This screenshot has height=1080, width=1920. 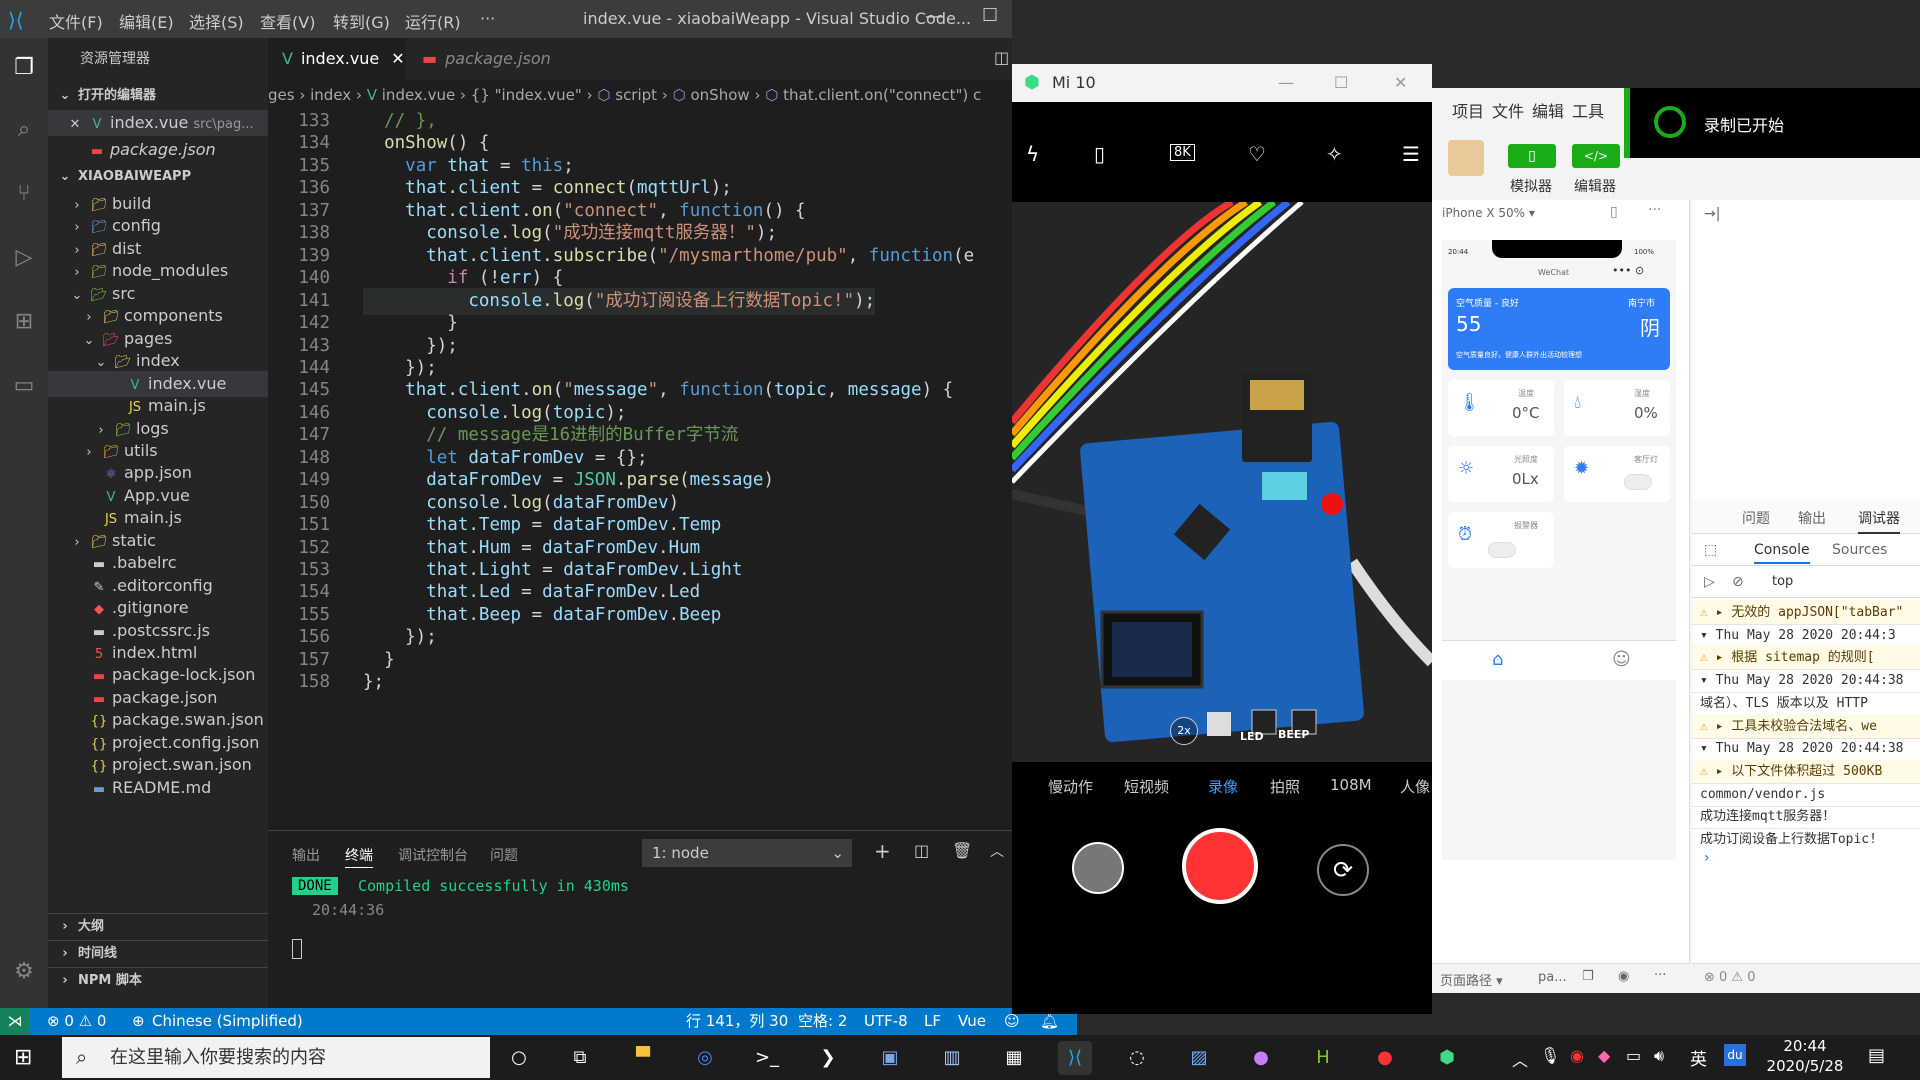 What do you see at coordinates (705, 1058) in the screenshot?
I see `chrome-icon: ◎` at bounding box center [705, 1058].